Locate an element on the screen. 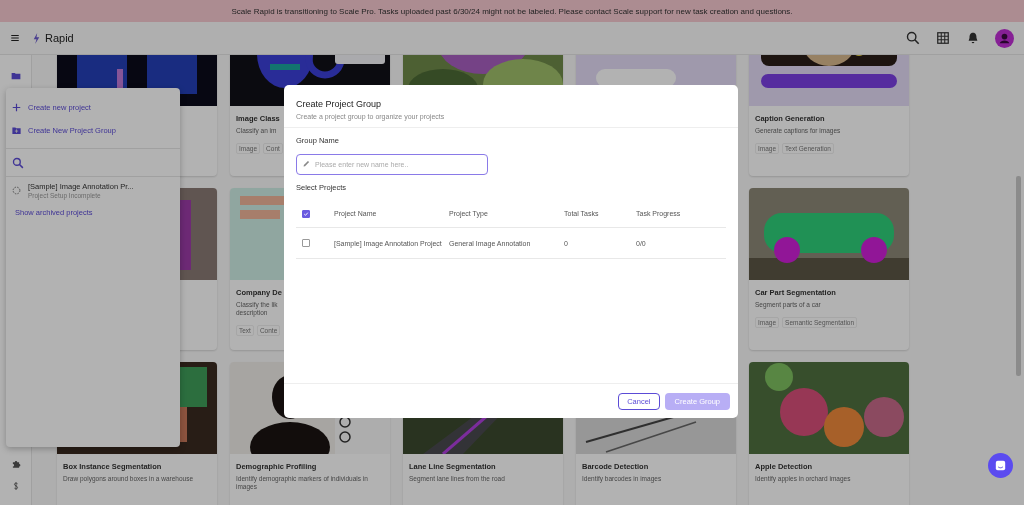 This screenshot has height=505, width=1024. lightning-icon is located at coordinates (36, 38).